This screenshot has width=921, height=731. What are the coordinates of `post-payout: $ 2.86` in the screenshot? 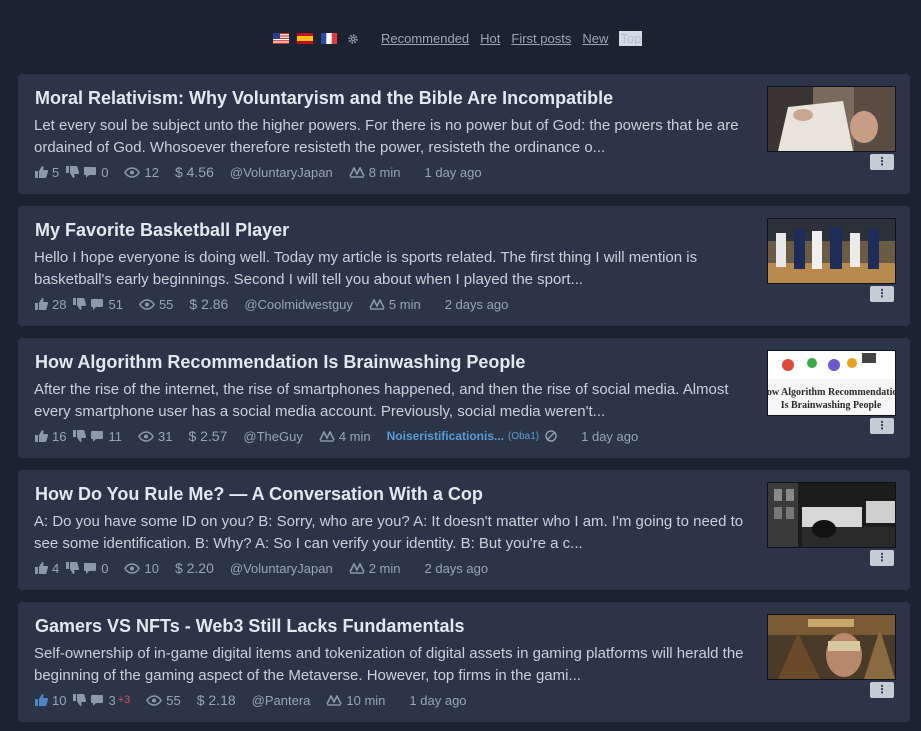 It's located at (209, 304).